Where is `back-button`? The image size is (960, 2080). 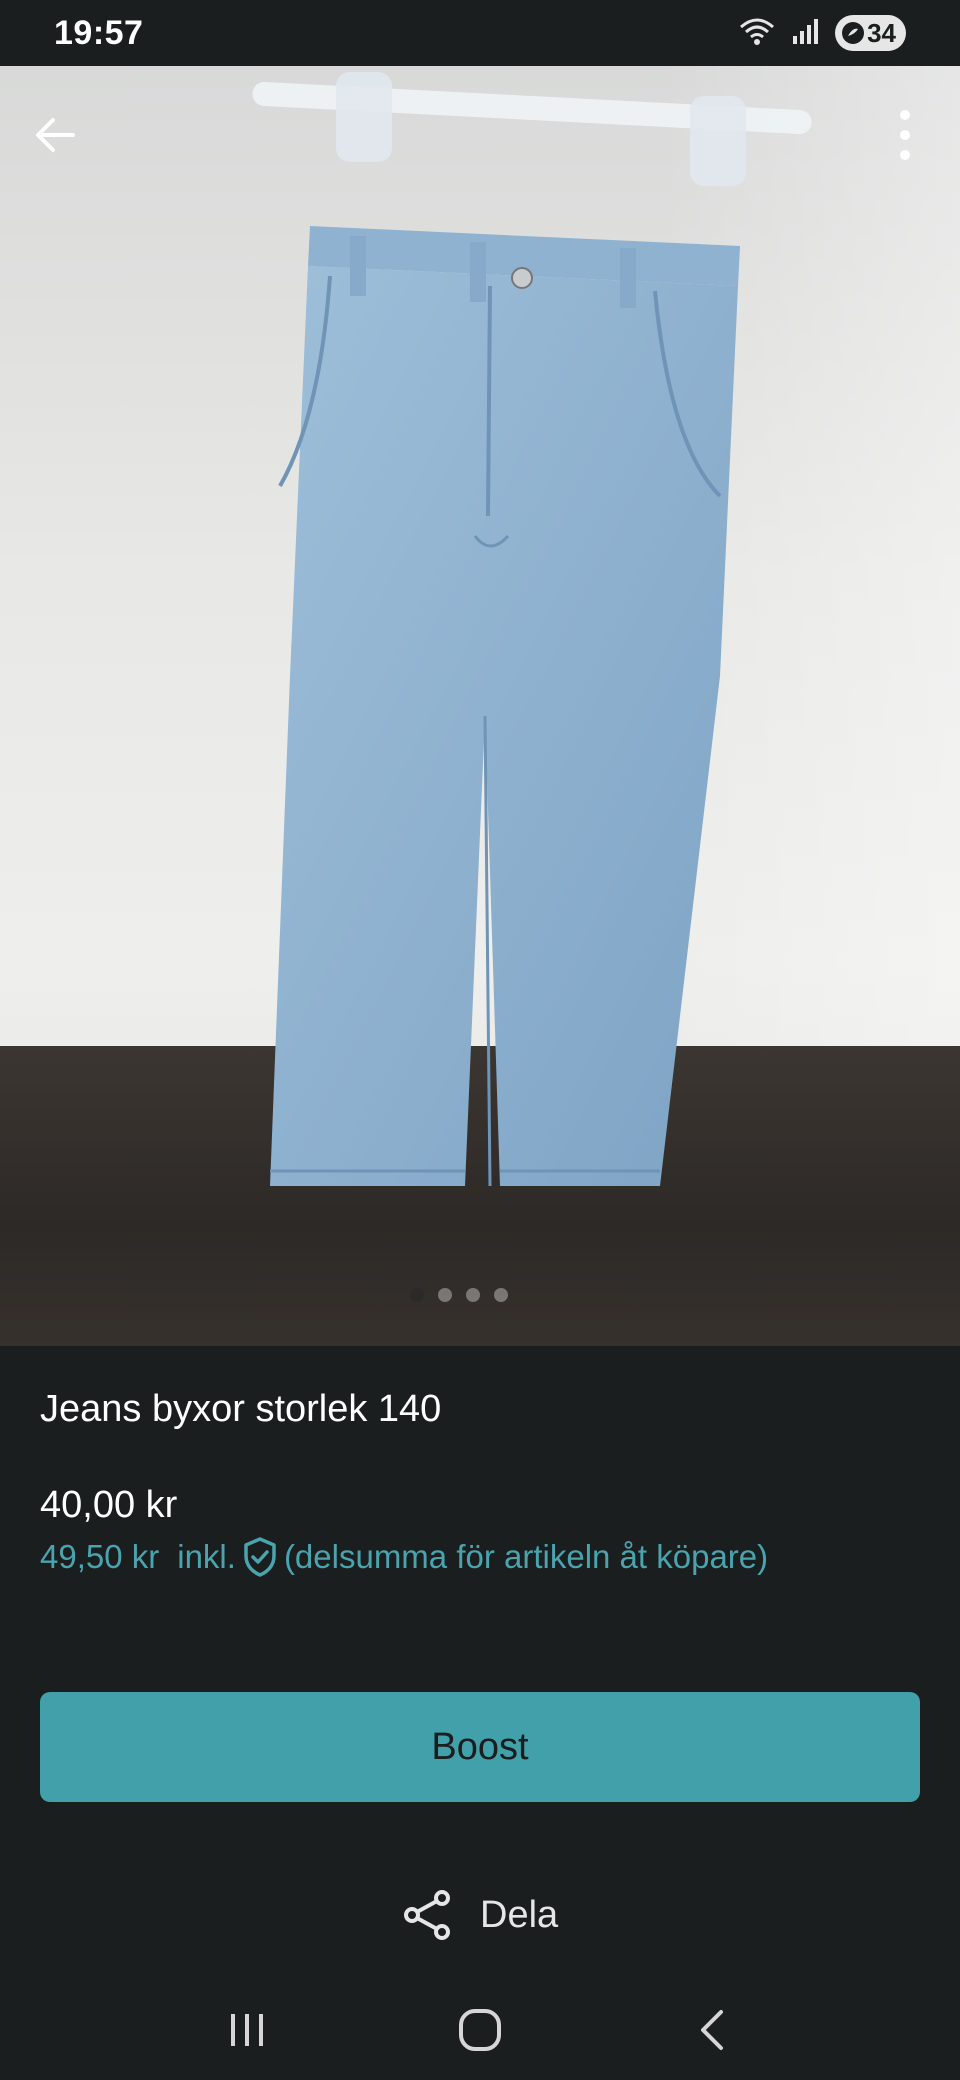 back-button is located at coordinates (55, 135).